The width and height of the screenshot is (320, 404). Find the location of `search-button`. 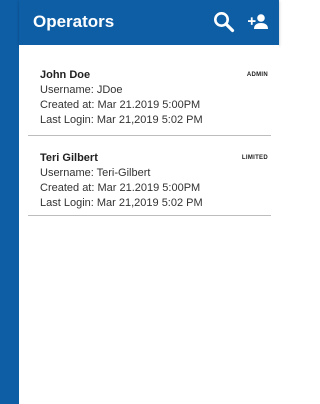

search-button is located at coordinates (224, 22).